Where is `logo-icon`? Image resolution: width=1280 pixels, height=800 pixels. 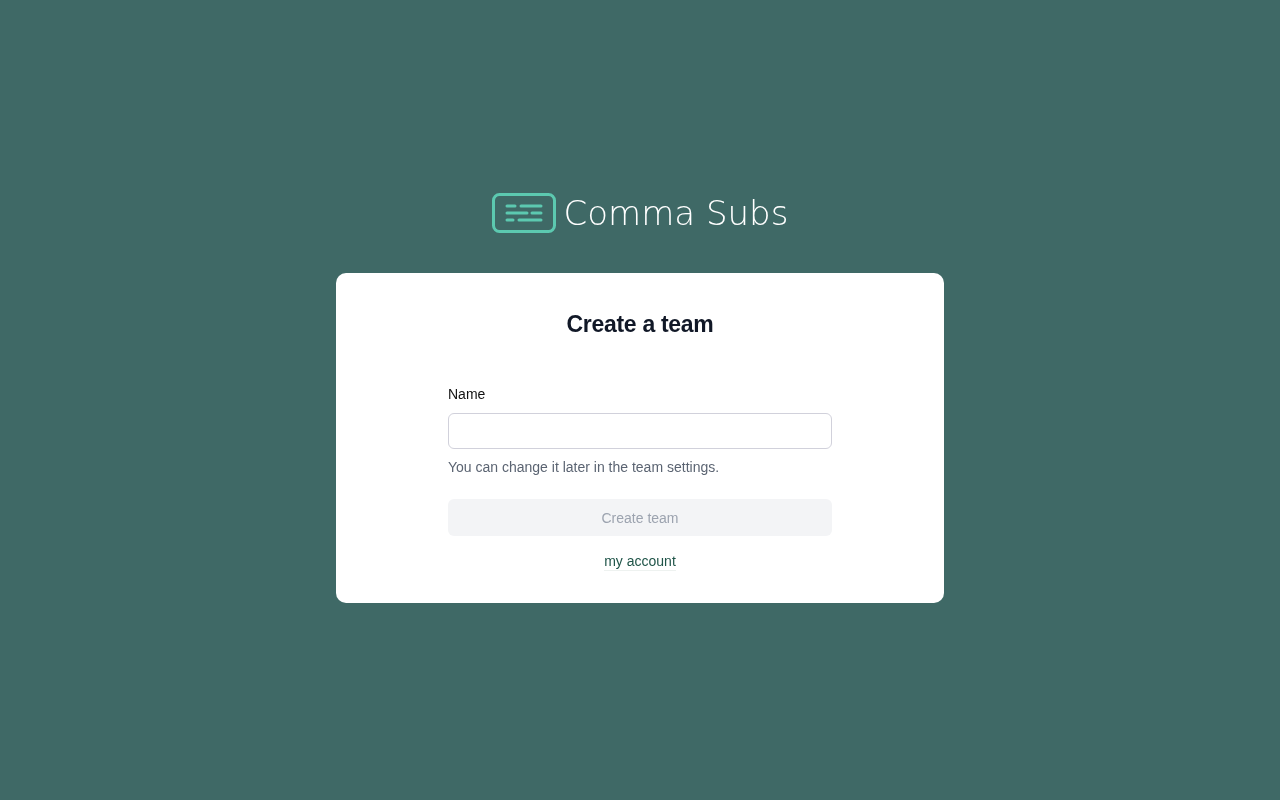
logo-icon is located at coordinates (523, 213).